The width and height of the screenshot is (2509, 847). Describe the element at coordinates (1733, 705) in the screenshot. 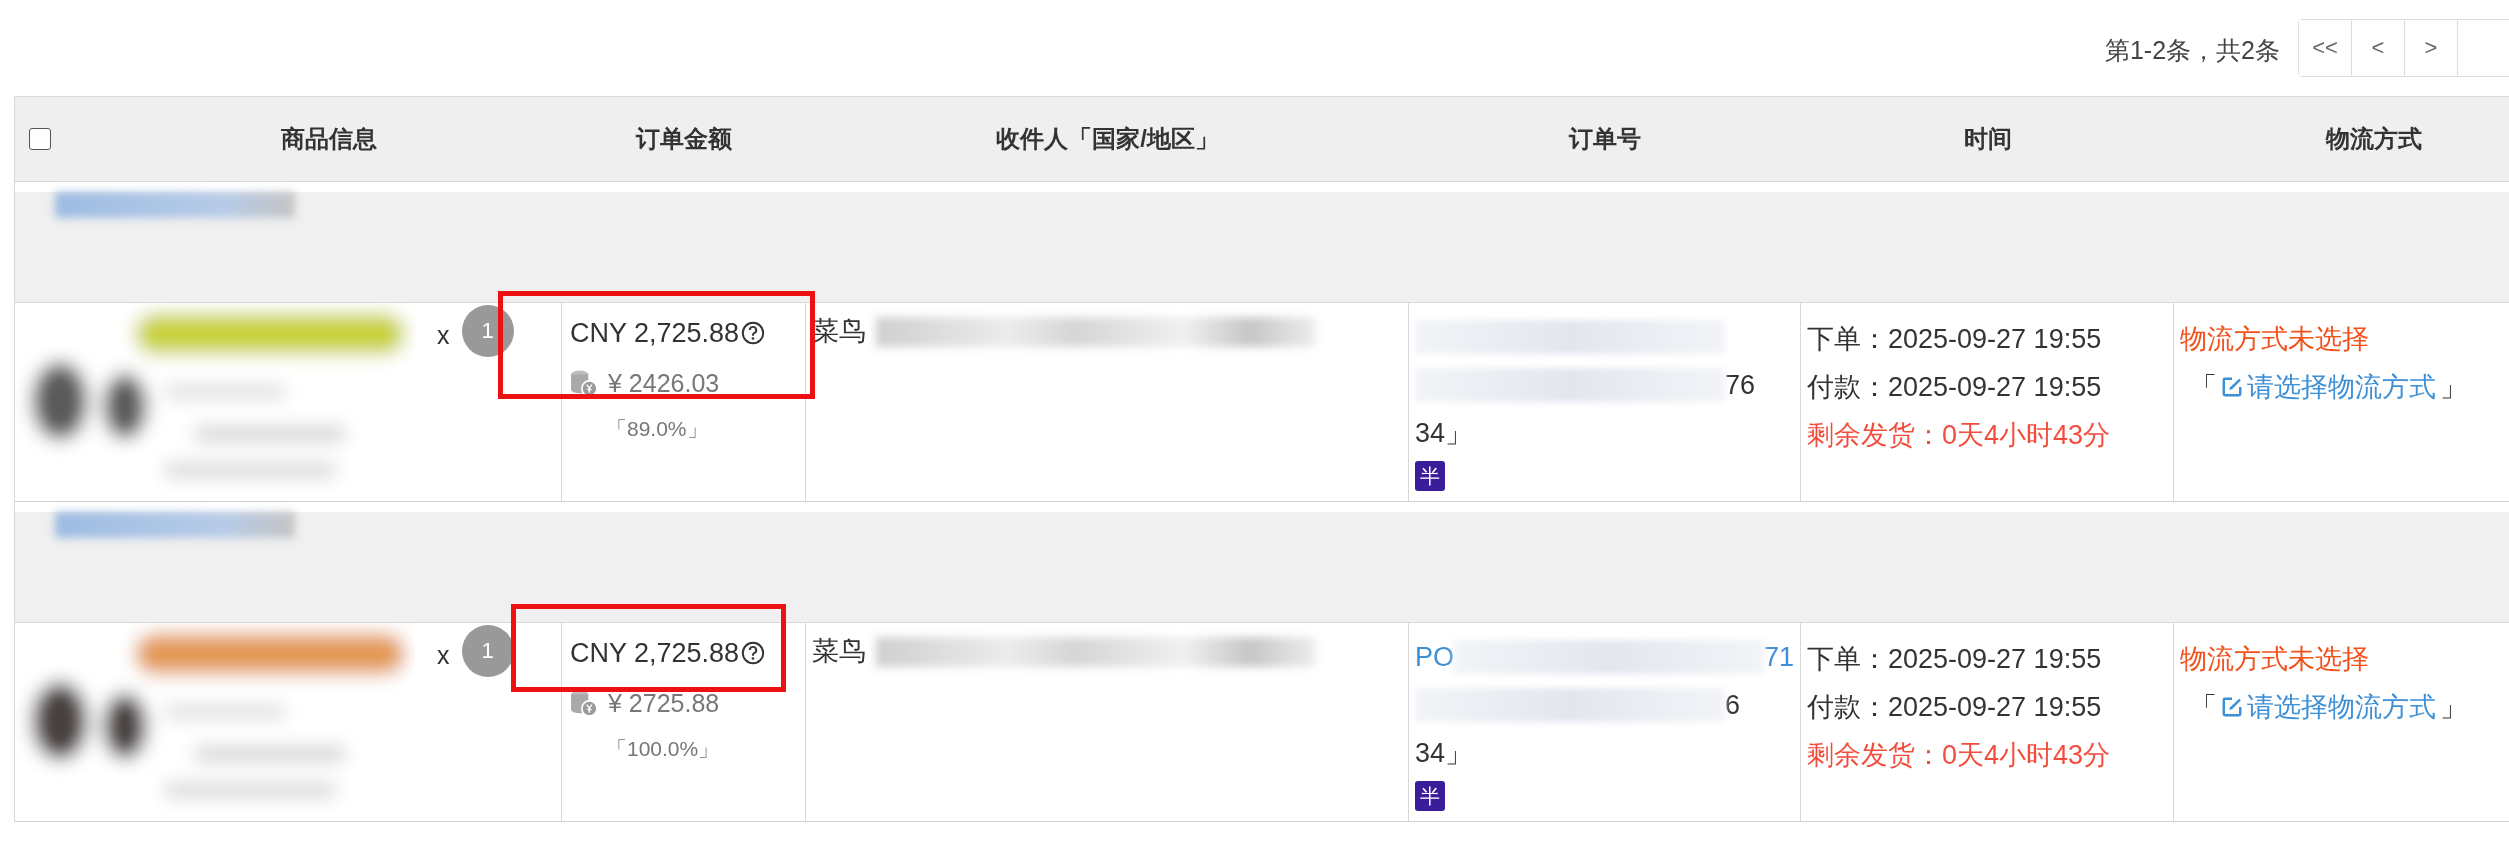

I see `order-number-text: 6` at that location.